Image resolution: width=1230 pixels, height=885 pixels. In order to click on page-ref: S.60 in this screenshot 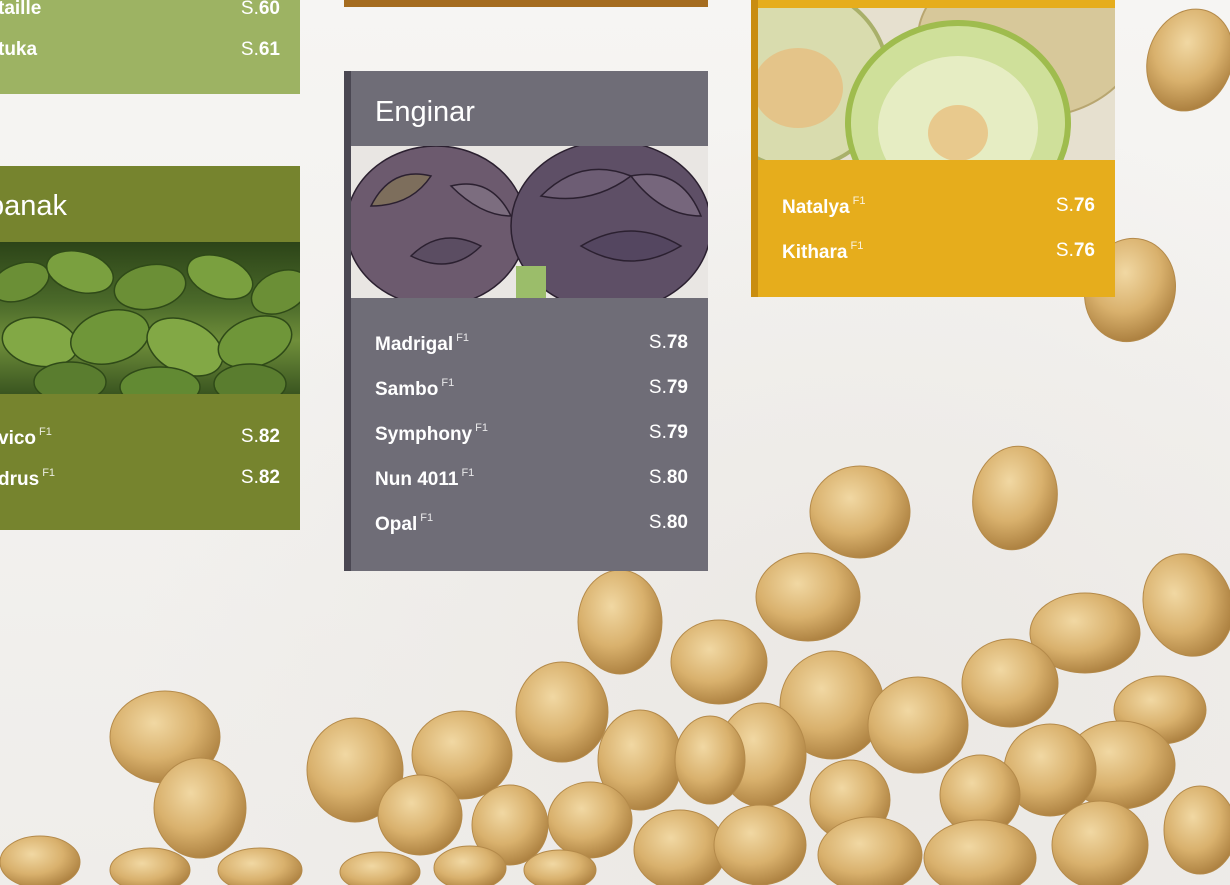, I will do `click(260, 9)`.